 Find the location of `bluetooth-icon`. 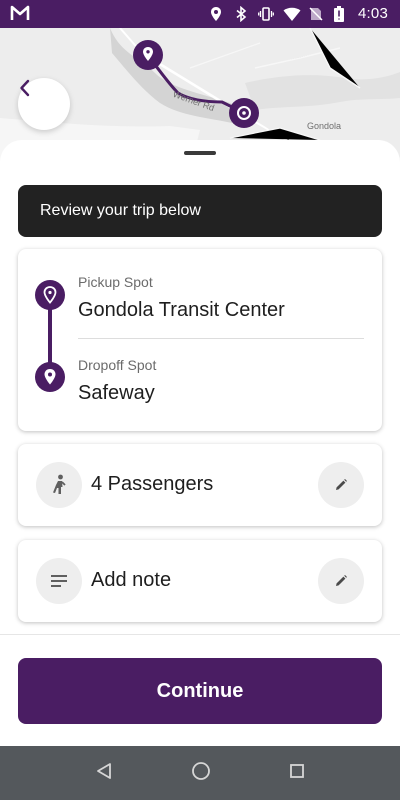

bluetooth-icon is located at coordinates (241, 13).